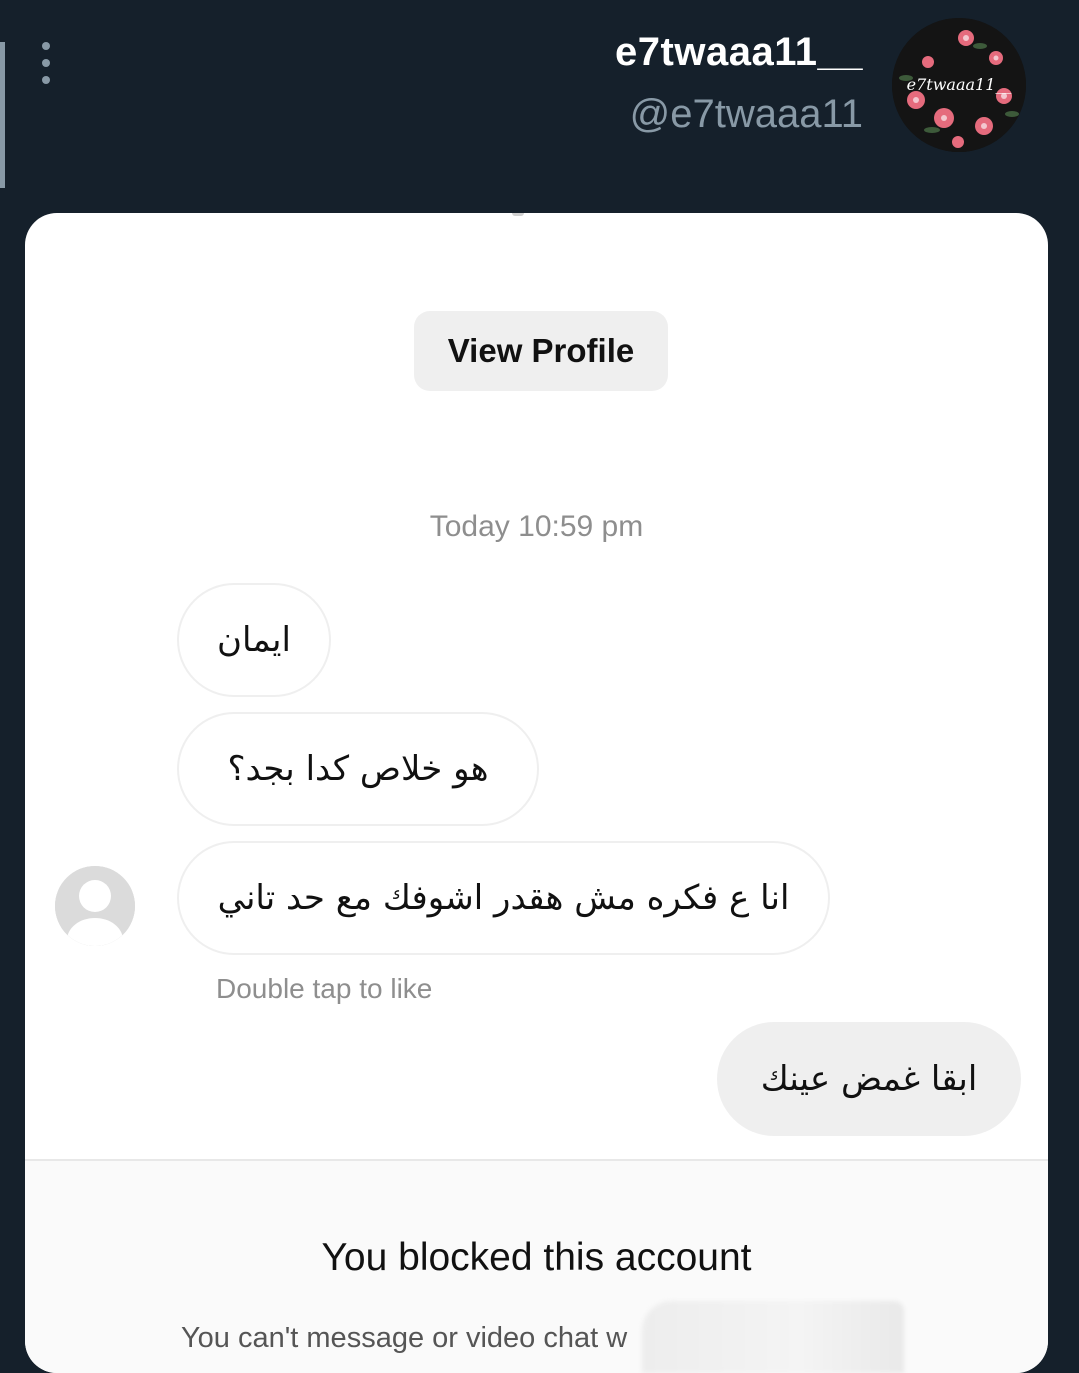 The image size is (1079, 1373). Describe the element at coordinates (541, 351) in the screenshot. I see `view-profile-button: View Profile` at that location.